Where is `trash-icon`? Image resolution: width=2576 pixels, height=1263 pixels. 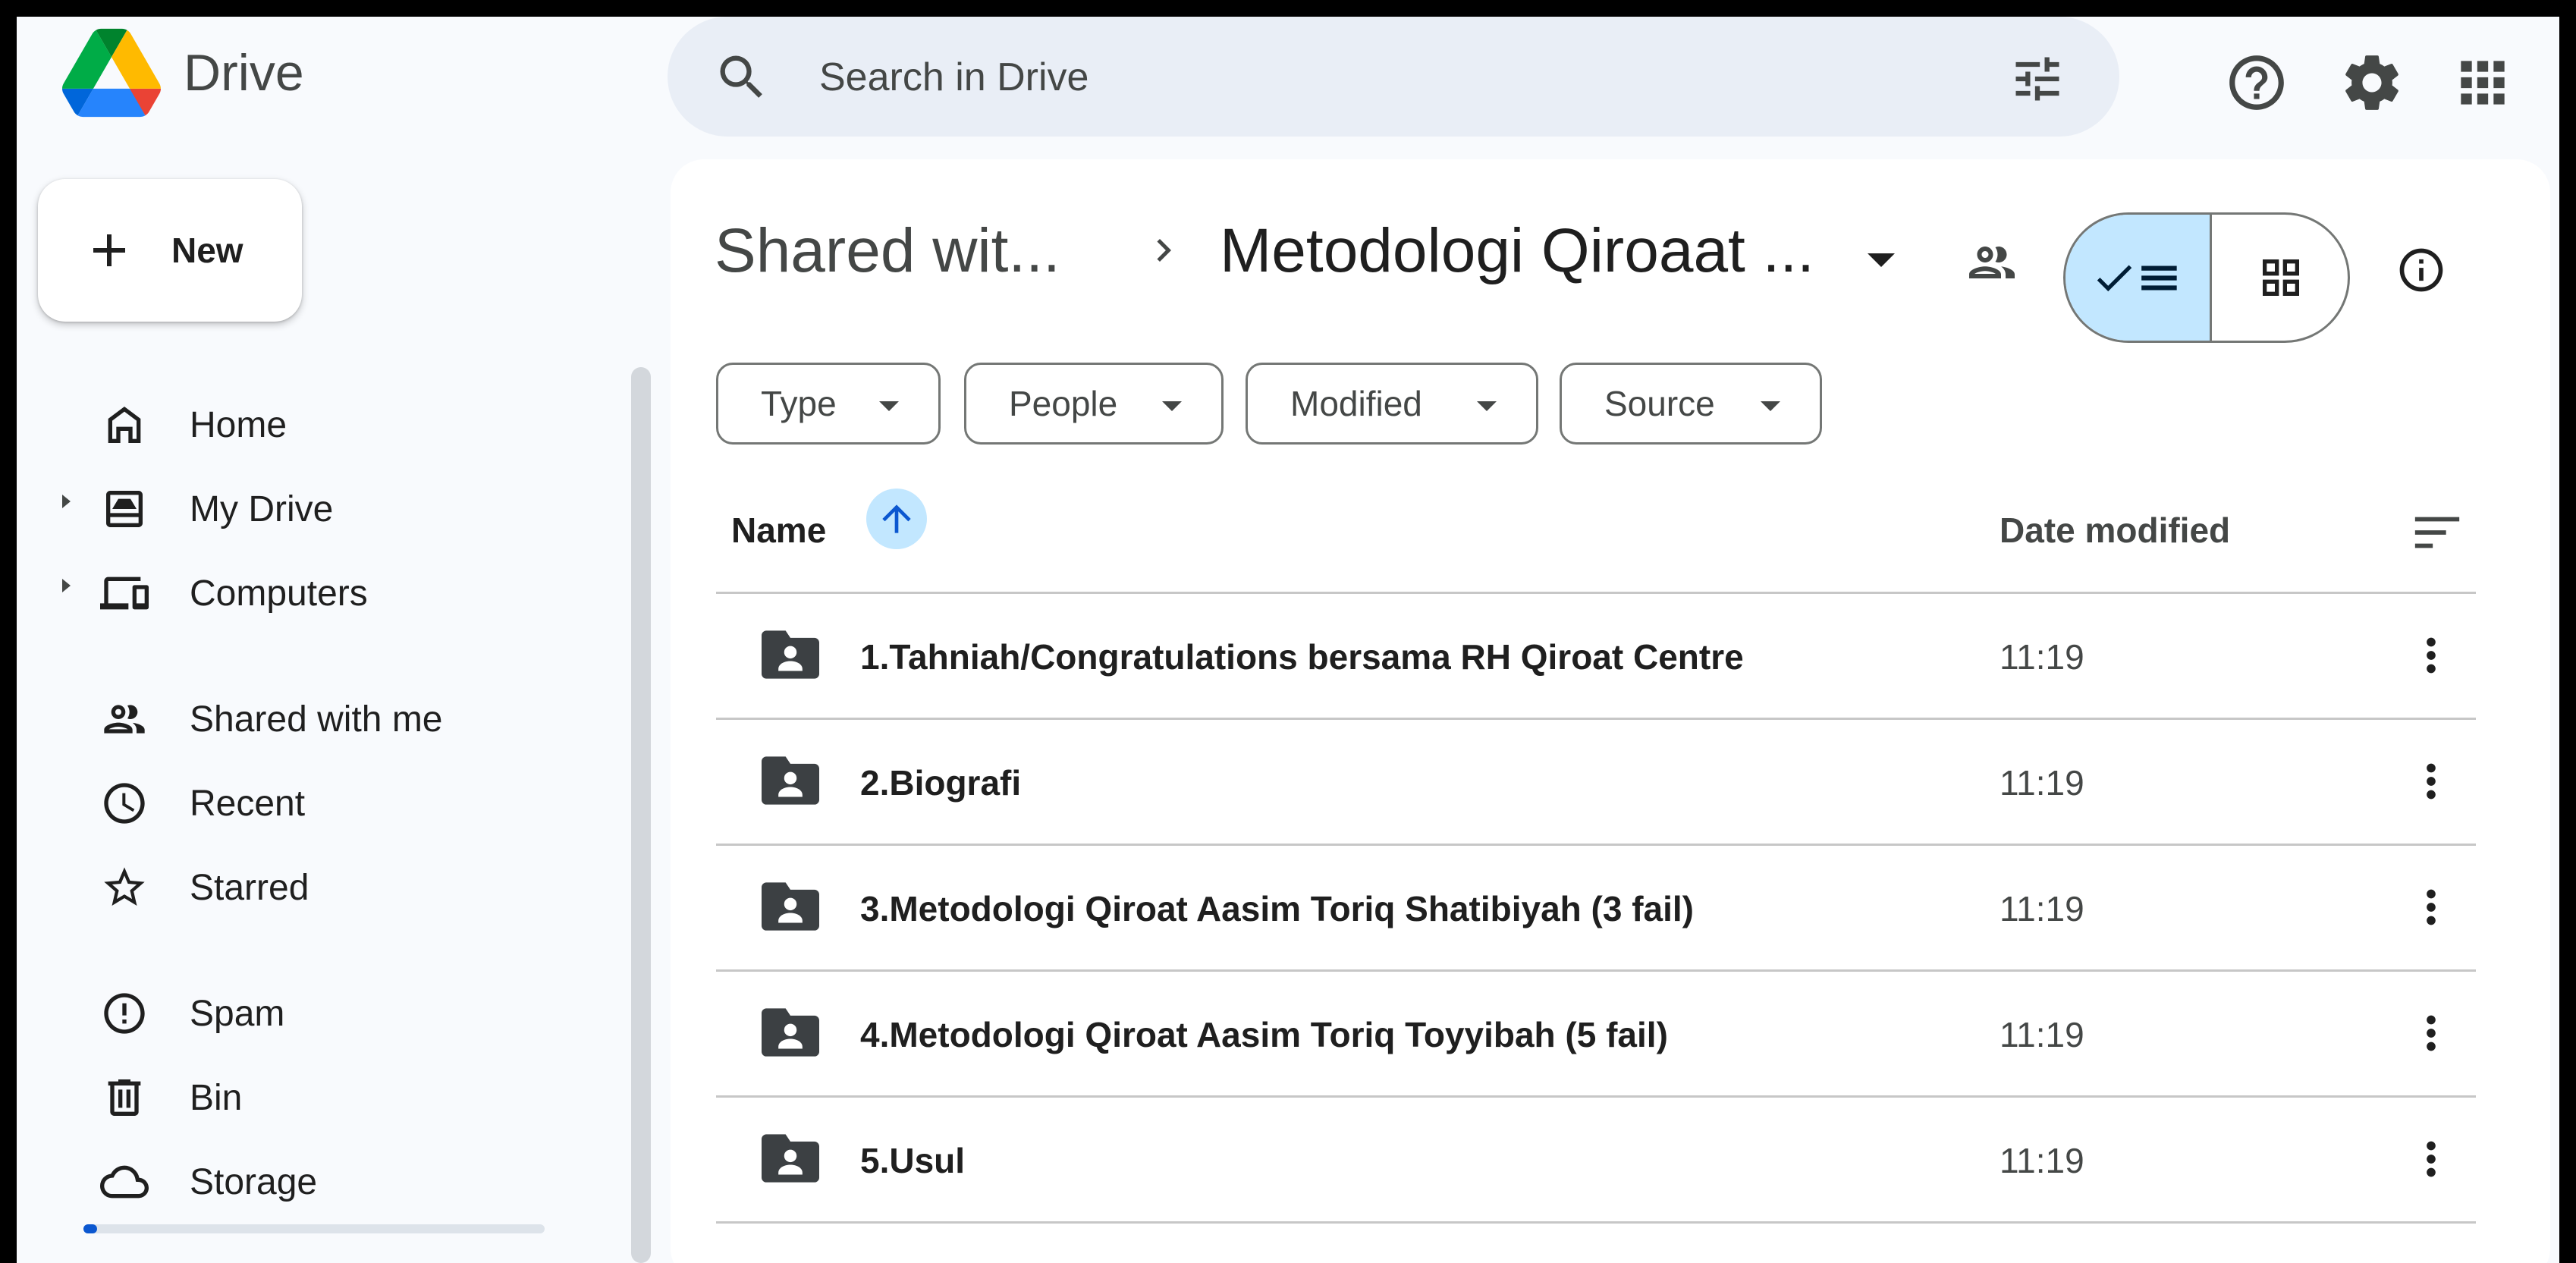
trash-icon is located at coordinates (124, 1097).